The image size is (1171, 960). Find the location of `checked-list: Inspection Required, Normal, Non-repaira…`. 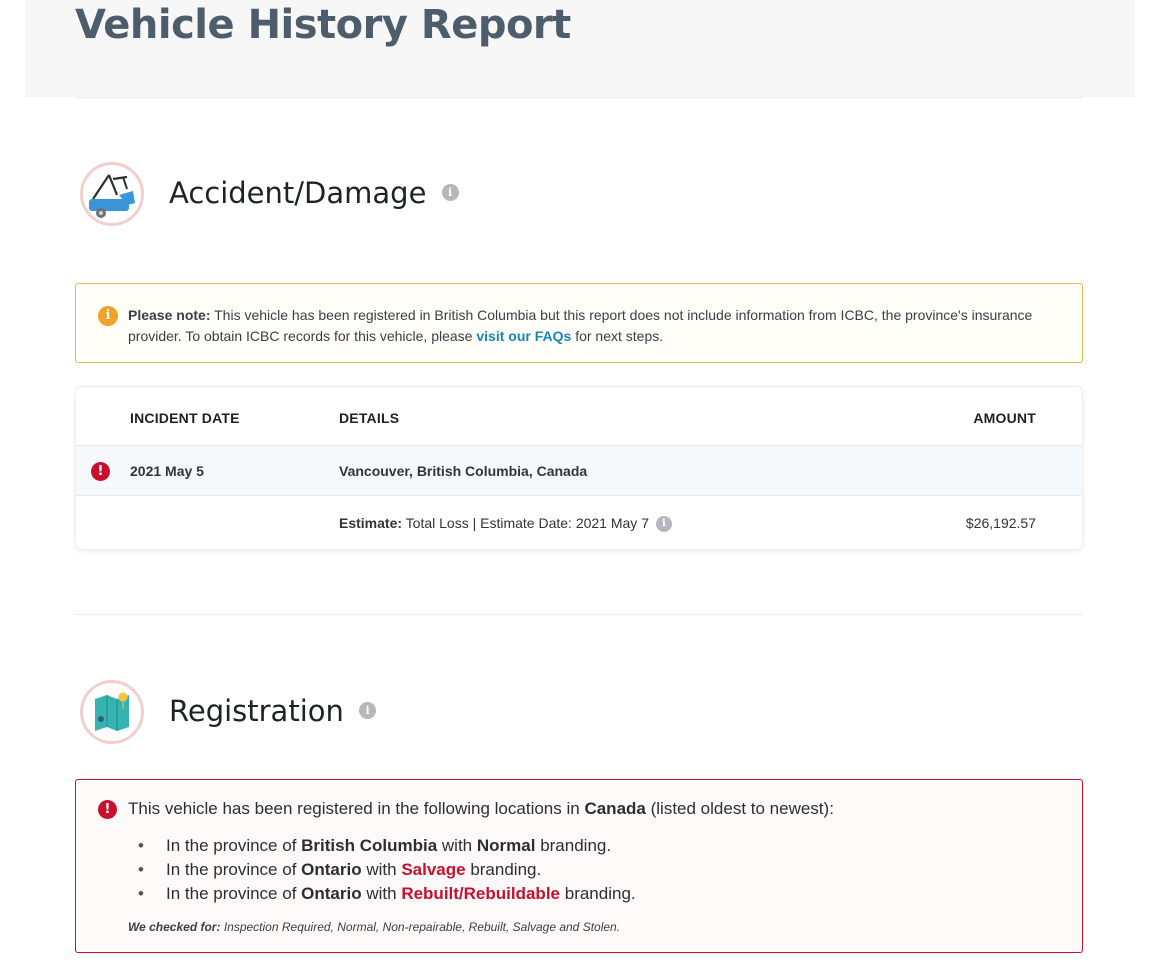

checked-list: Inspection Required, Normal, Non-repaira… is located at coordinates (422, 927).